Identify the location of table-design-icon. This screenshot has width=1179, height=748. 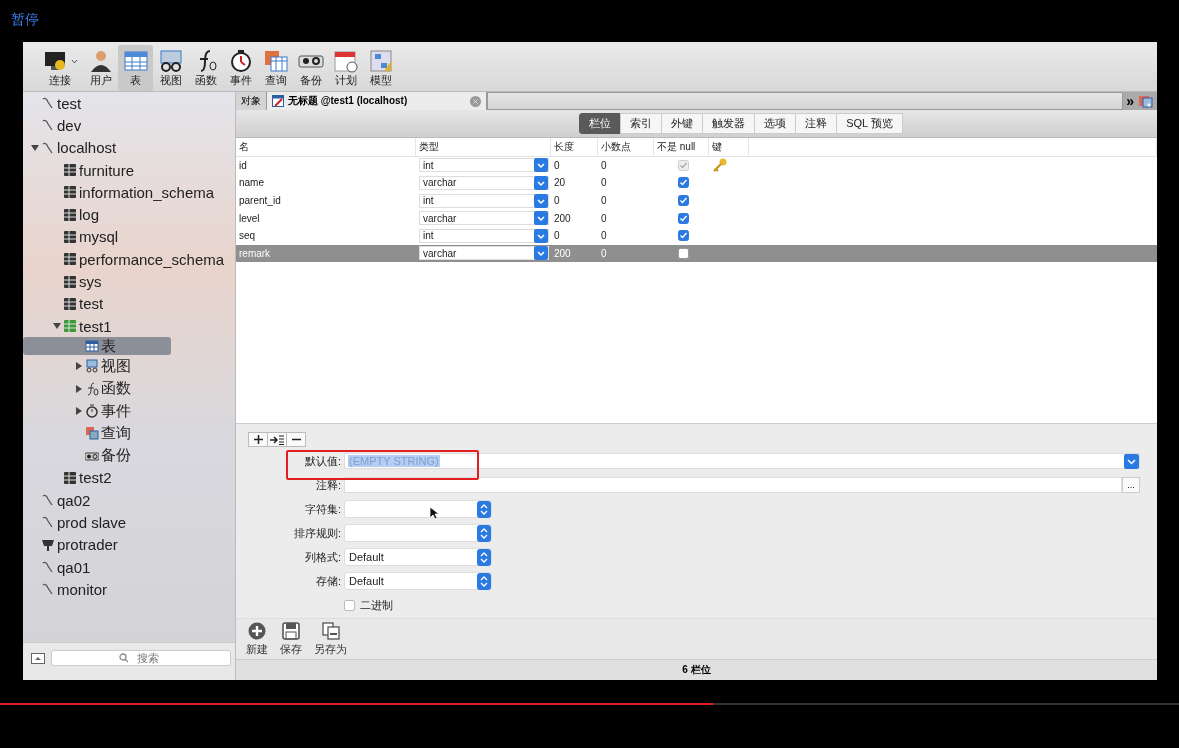
(278, 101).